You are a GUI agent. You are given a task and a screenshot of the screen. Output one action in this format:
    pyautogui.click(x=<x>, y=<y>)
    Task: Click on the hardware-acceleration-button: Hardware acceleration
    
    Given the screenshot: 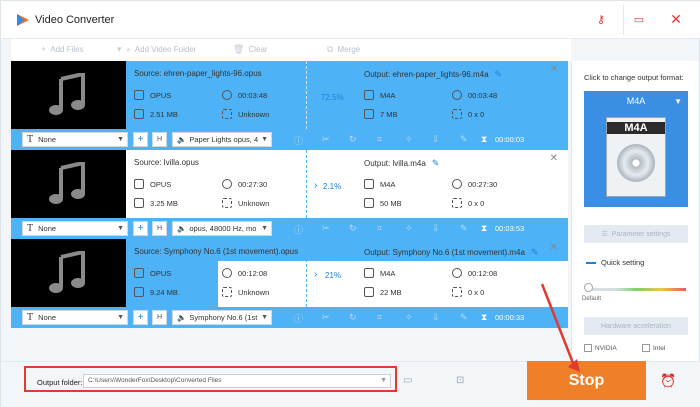 What is the action you would take?
    pyautogui.click(x=636, y=326)
    